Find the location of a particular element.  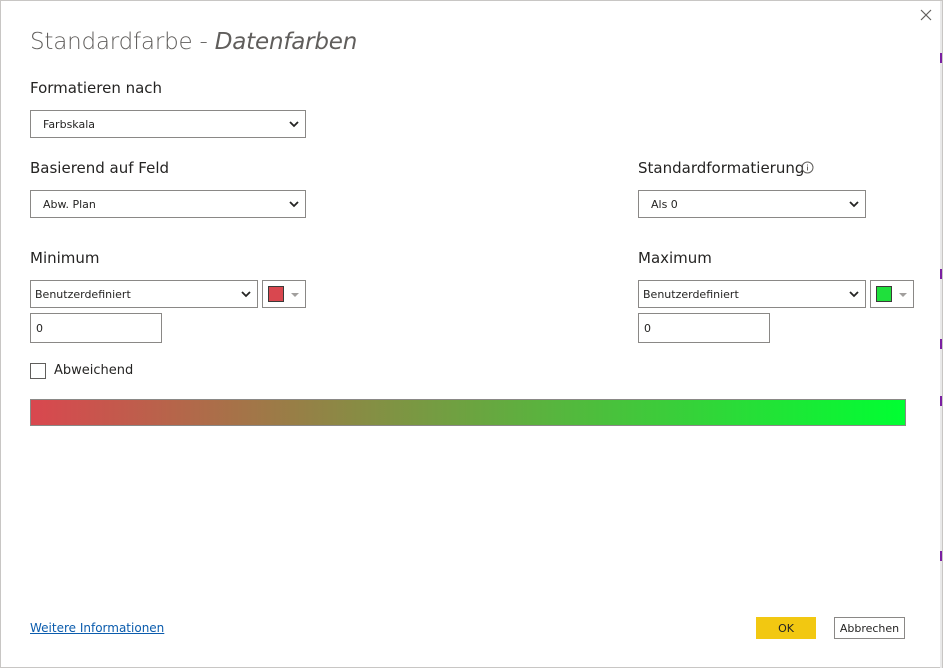

window-edge is located at coordinates (941, 334).